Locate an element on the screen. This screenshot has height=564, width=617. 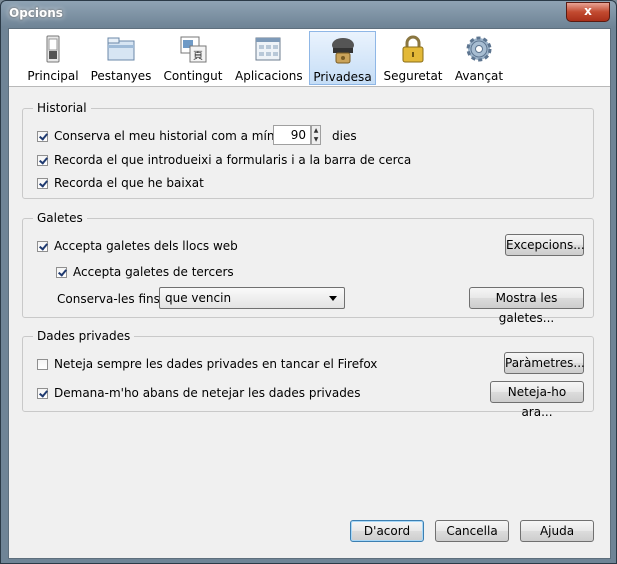
pane-contingut: 頁 Contingut is located at coordinates (193, 58).